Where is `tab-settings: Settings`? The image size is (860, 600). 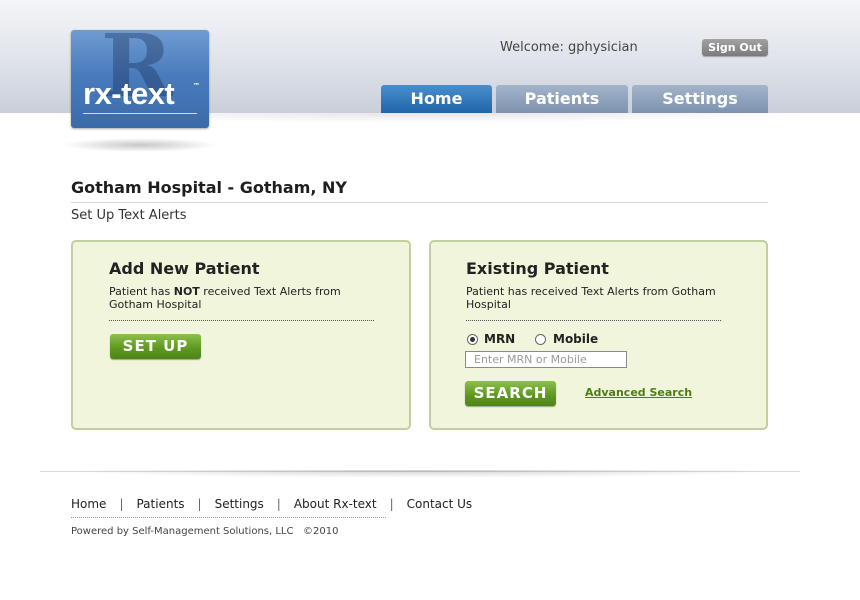 tab-settings: Settings is located at coordinates (700, 99).